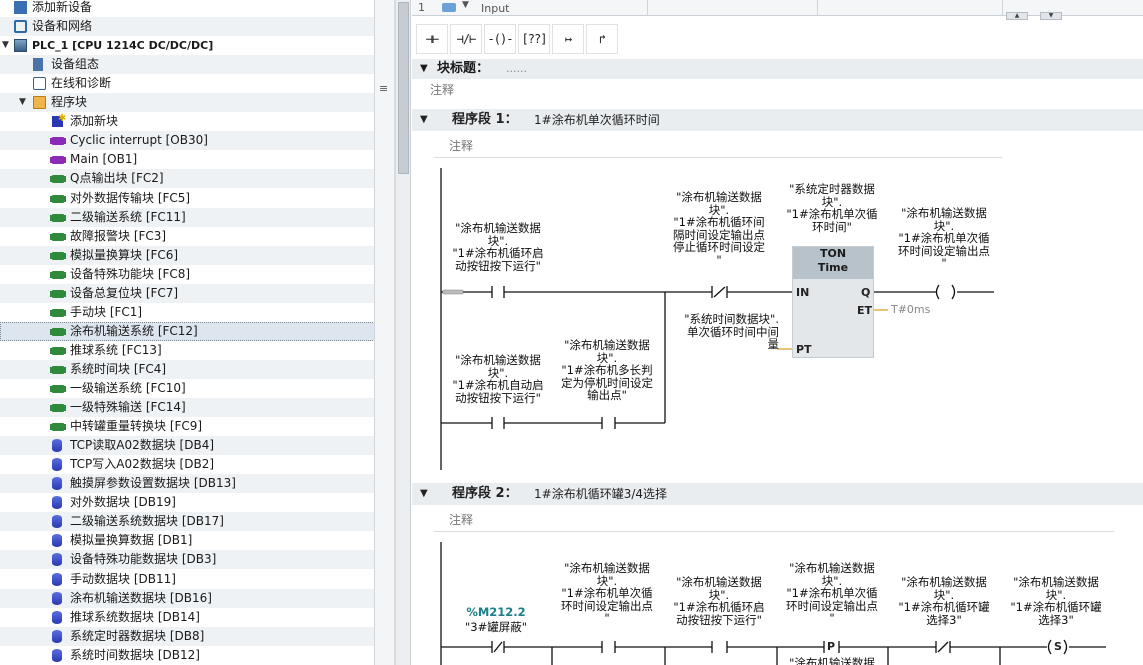 This screenshot has height=665, width=1143. What do you see at coordinates (496, 612) in the screenshot?
I see `m-address-operand: %M212.2` at bounding box center [496, 612].